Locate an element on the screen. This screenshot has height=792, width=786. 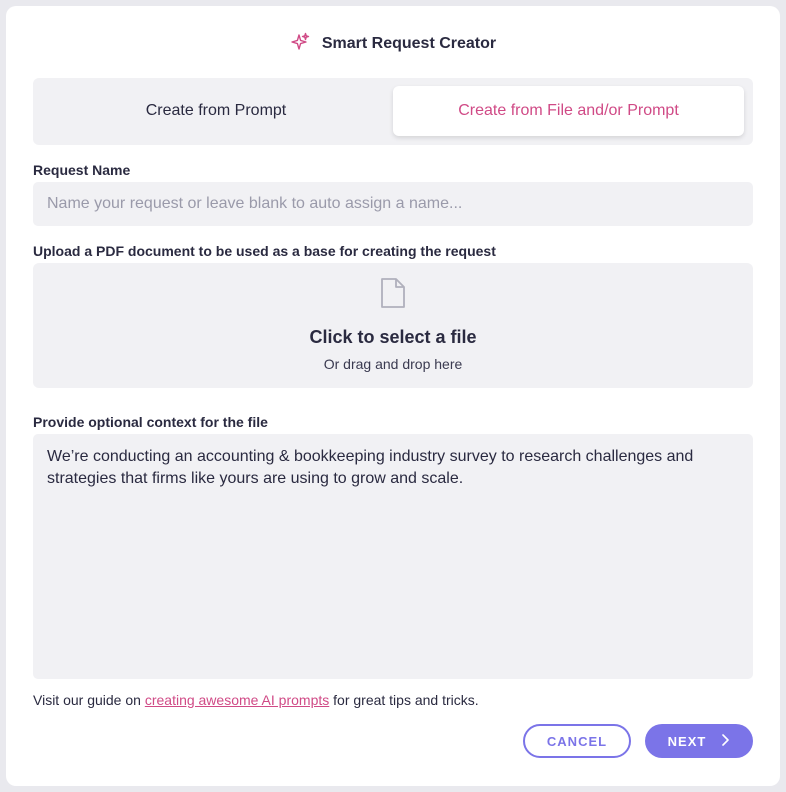
request-name-label: Request Name is located at coordinates (82, 170).